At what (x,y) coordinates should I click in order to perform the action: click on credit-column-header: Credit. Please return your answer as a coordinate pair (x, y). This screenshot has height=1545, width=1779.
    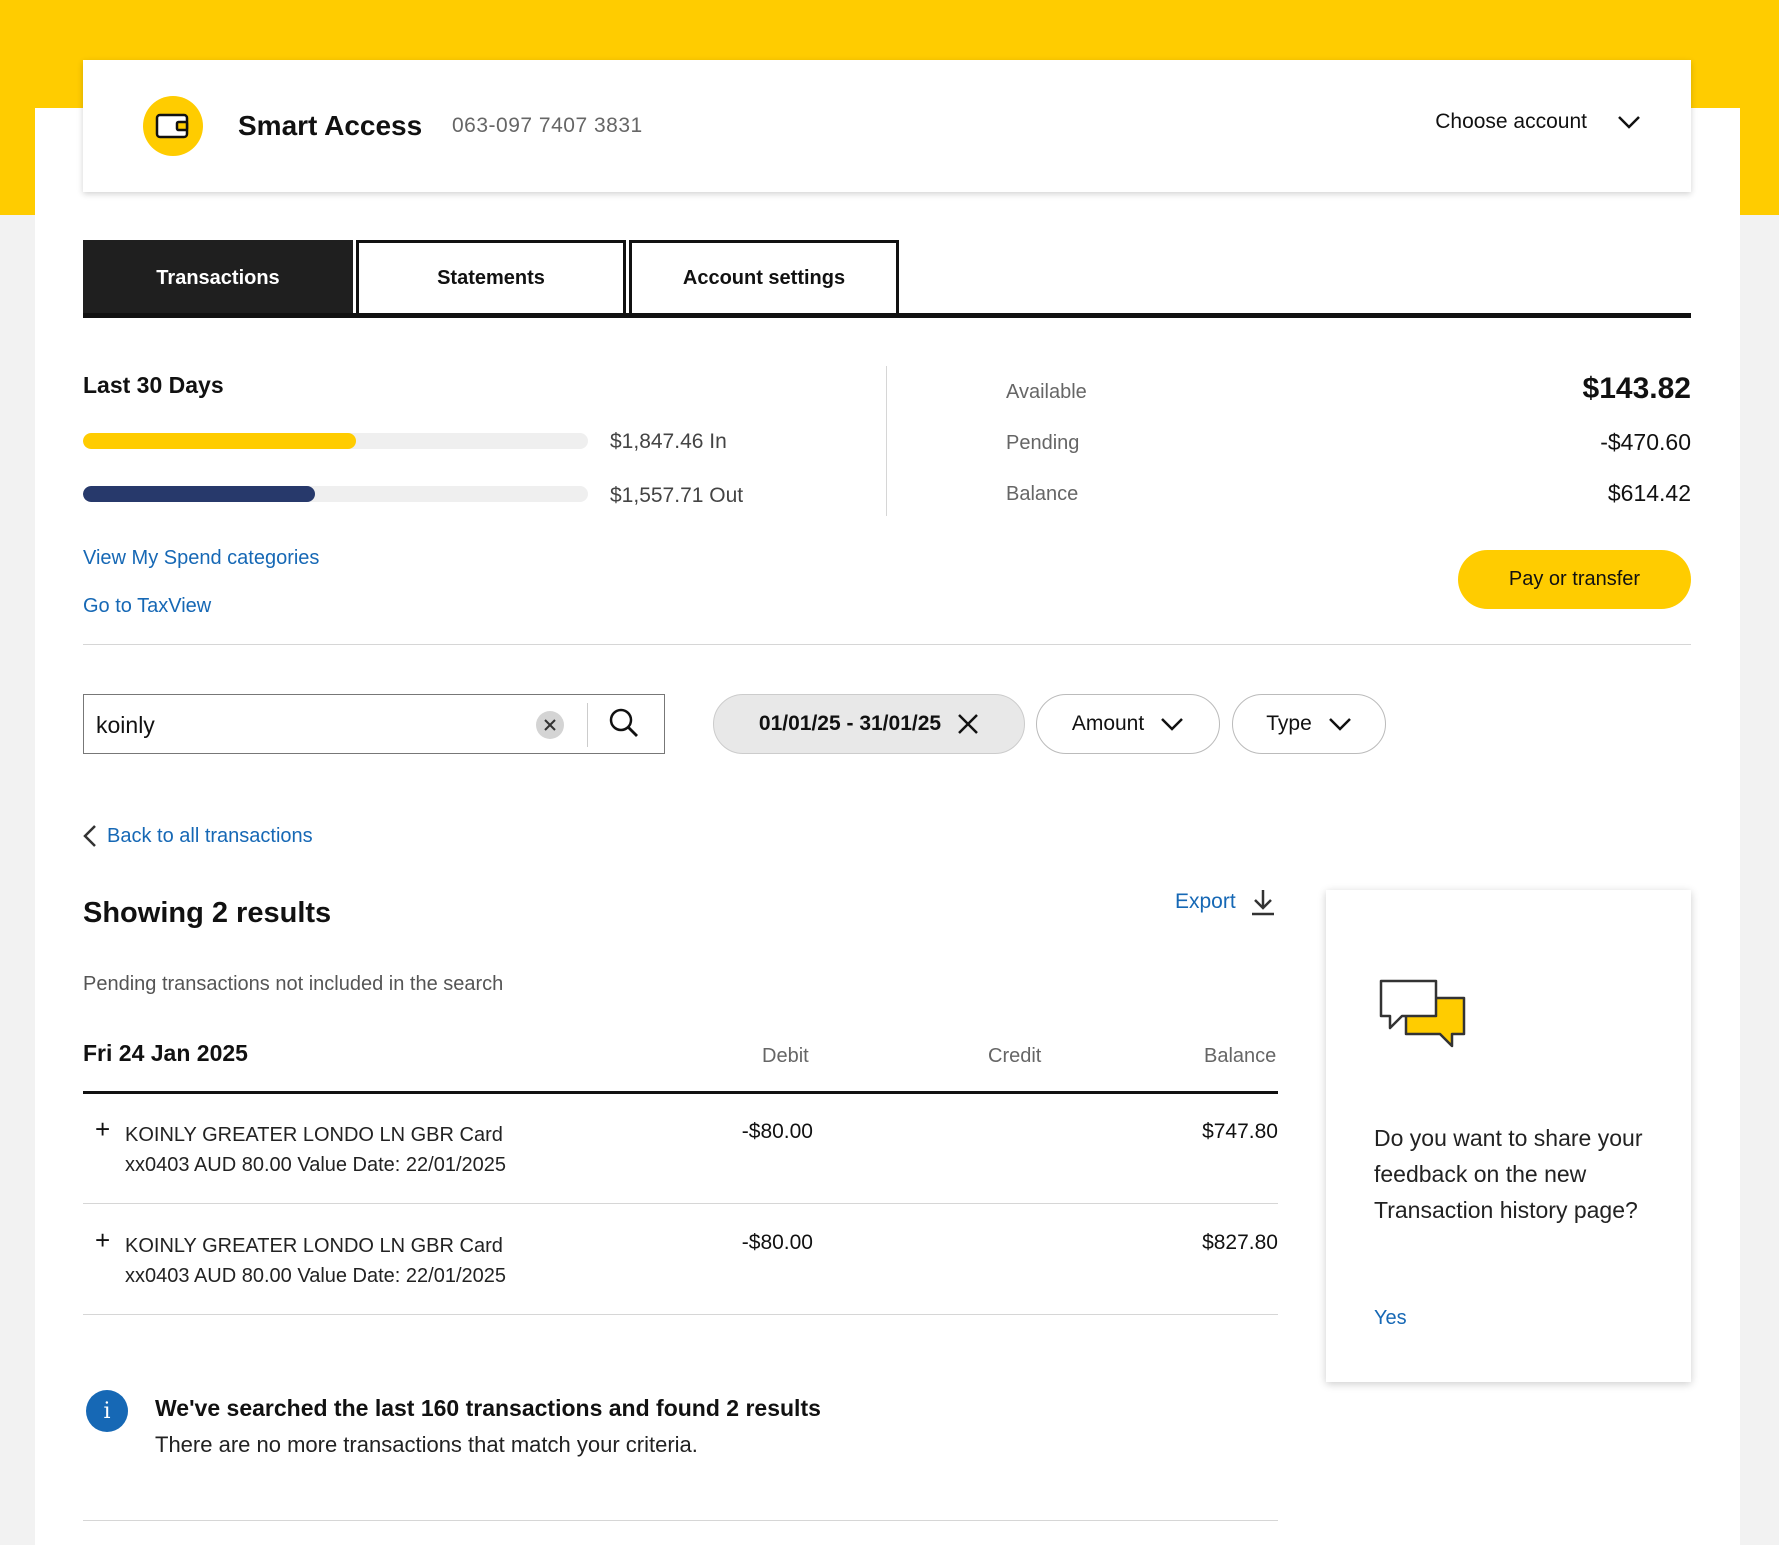
    Looking at the image, I should click on (1015, 1056).